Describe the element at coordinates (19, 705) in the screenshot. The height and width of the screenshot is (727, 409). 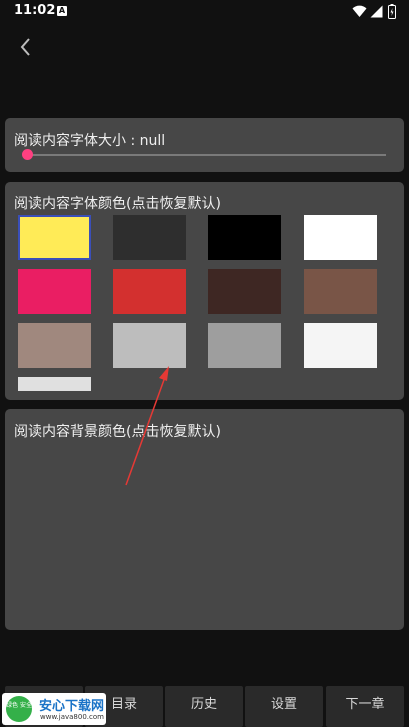
I see `watermark-logo-text: 绿色 安全` at that location.